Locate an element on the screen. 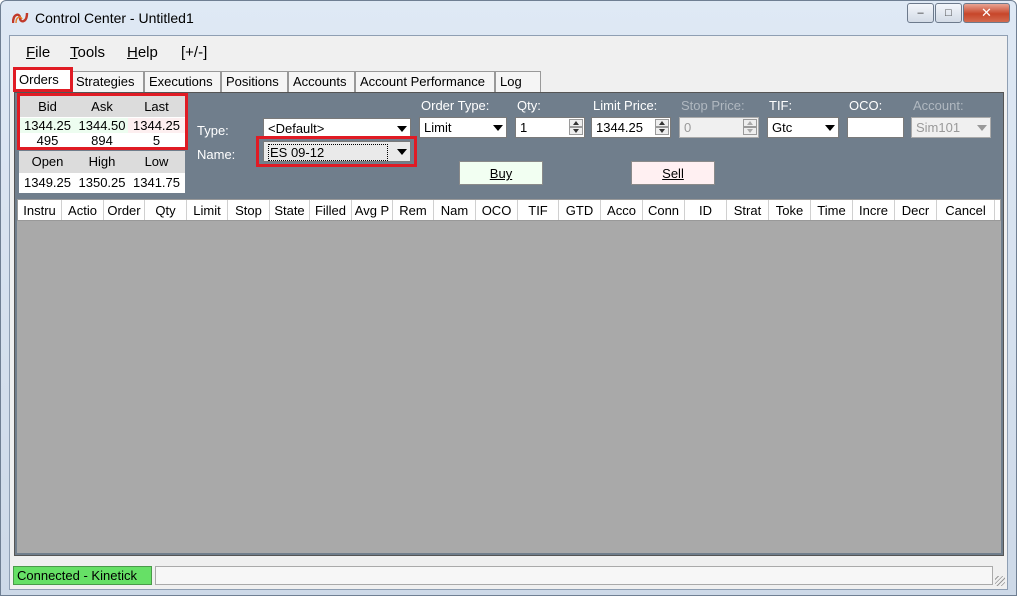  account-dropdown: Sim101 is located at coordinates (951, 127).